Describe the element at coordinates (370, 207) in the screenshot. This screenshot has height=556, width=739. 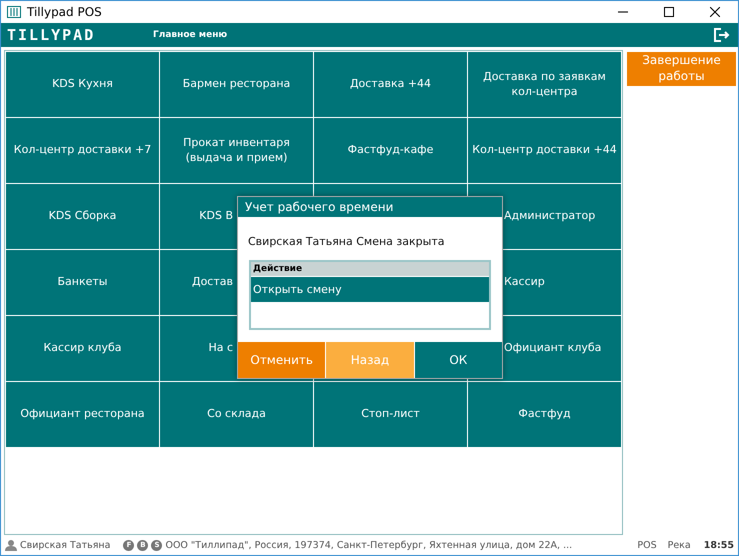
I see `dialog-title: Учет рабочего времени` at that location.